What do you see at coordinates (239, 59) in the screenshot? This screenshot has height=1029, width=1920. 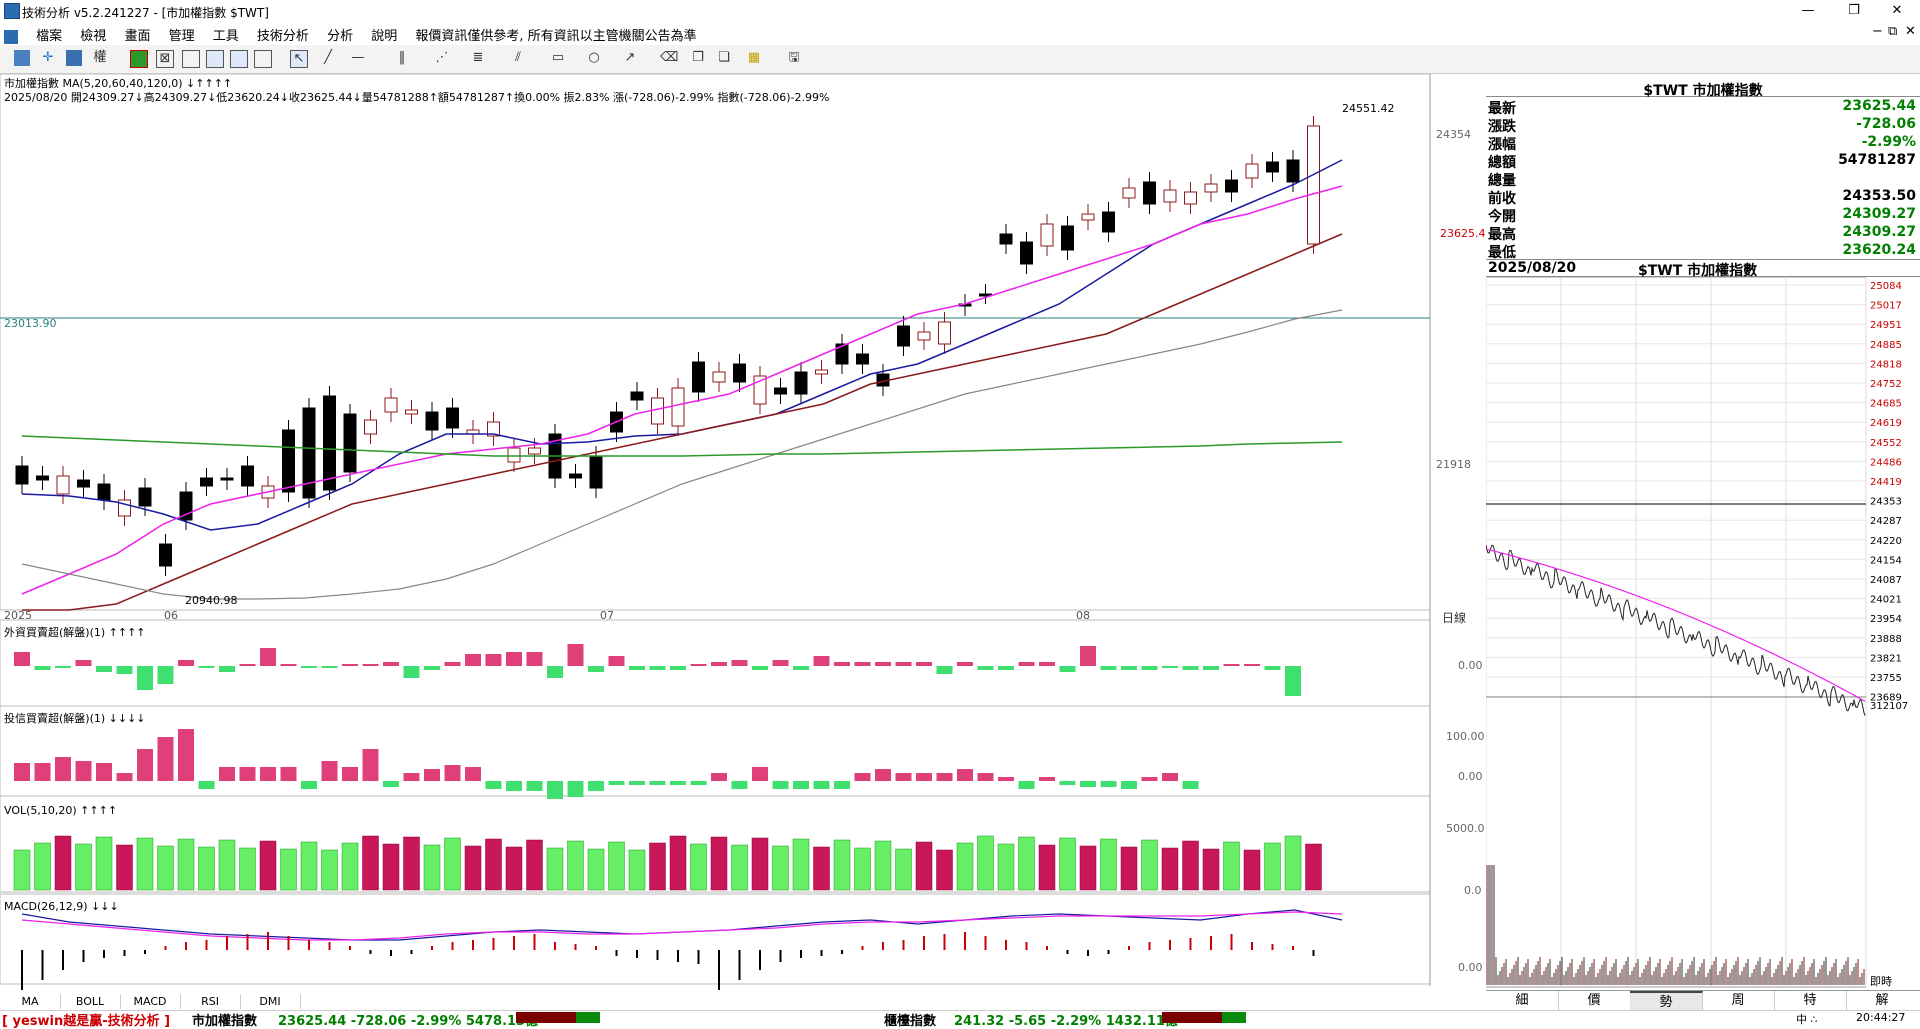 I see `split-view-icon` at bounding box center [239, 59].